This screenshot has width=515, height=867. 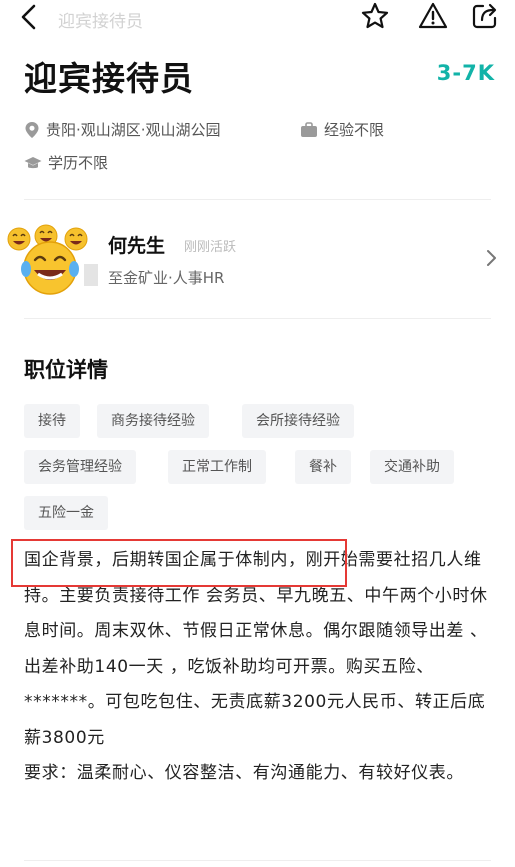 I want to click on tag: 五险一金, so click(x=66, y=513).